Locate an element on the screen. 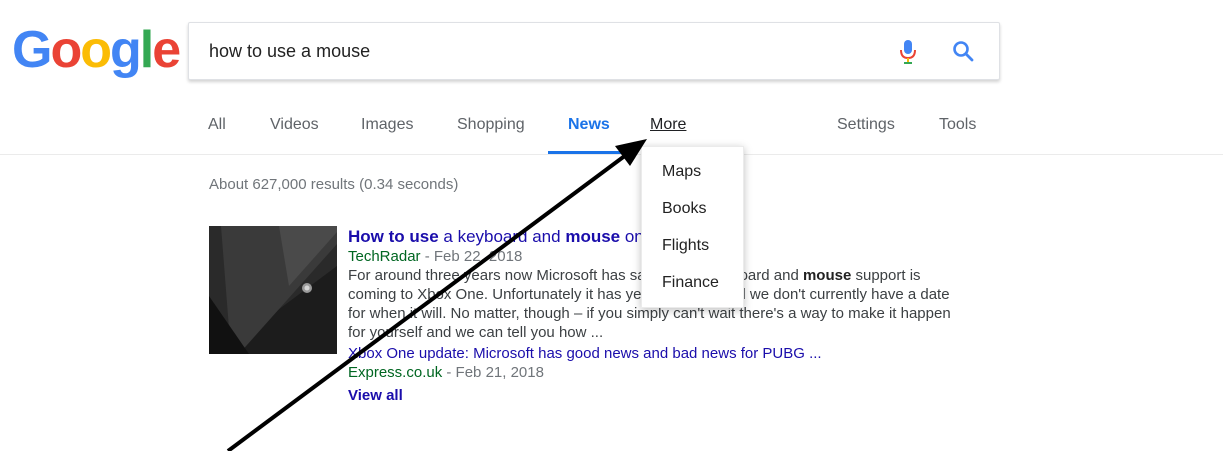  menu-item-maps: Maps is located at coordinates (681, 172).